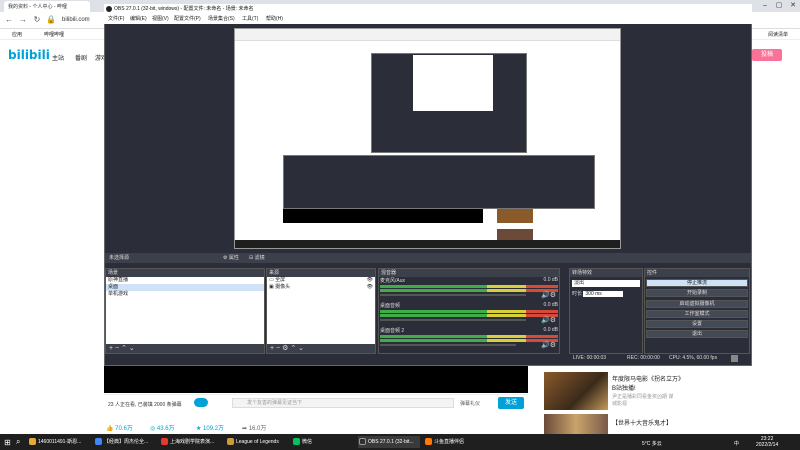  What do you see at coordinates (693, 358) in the screenshot?
I see `cpu-fps: CPU: 4.5%, 60.00 fps` at bounding box center [693, 358].